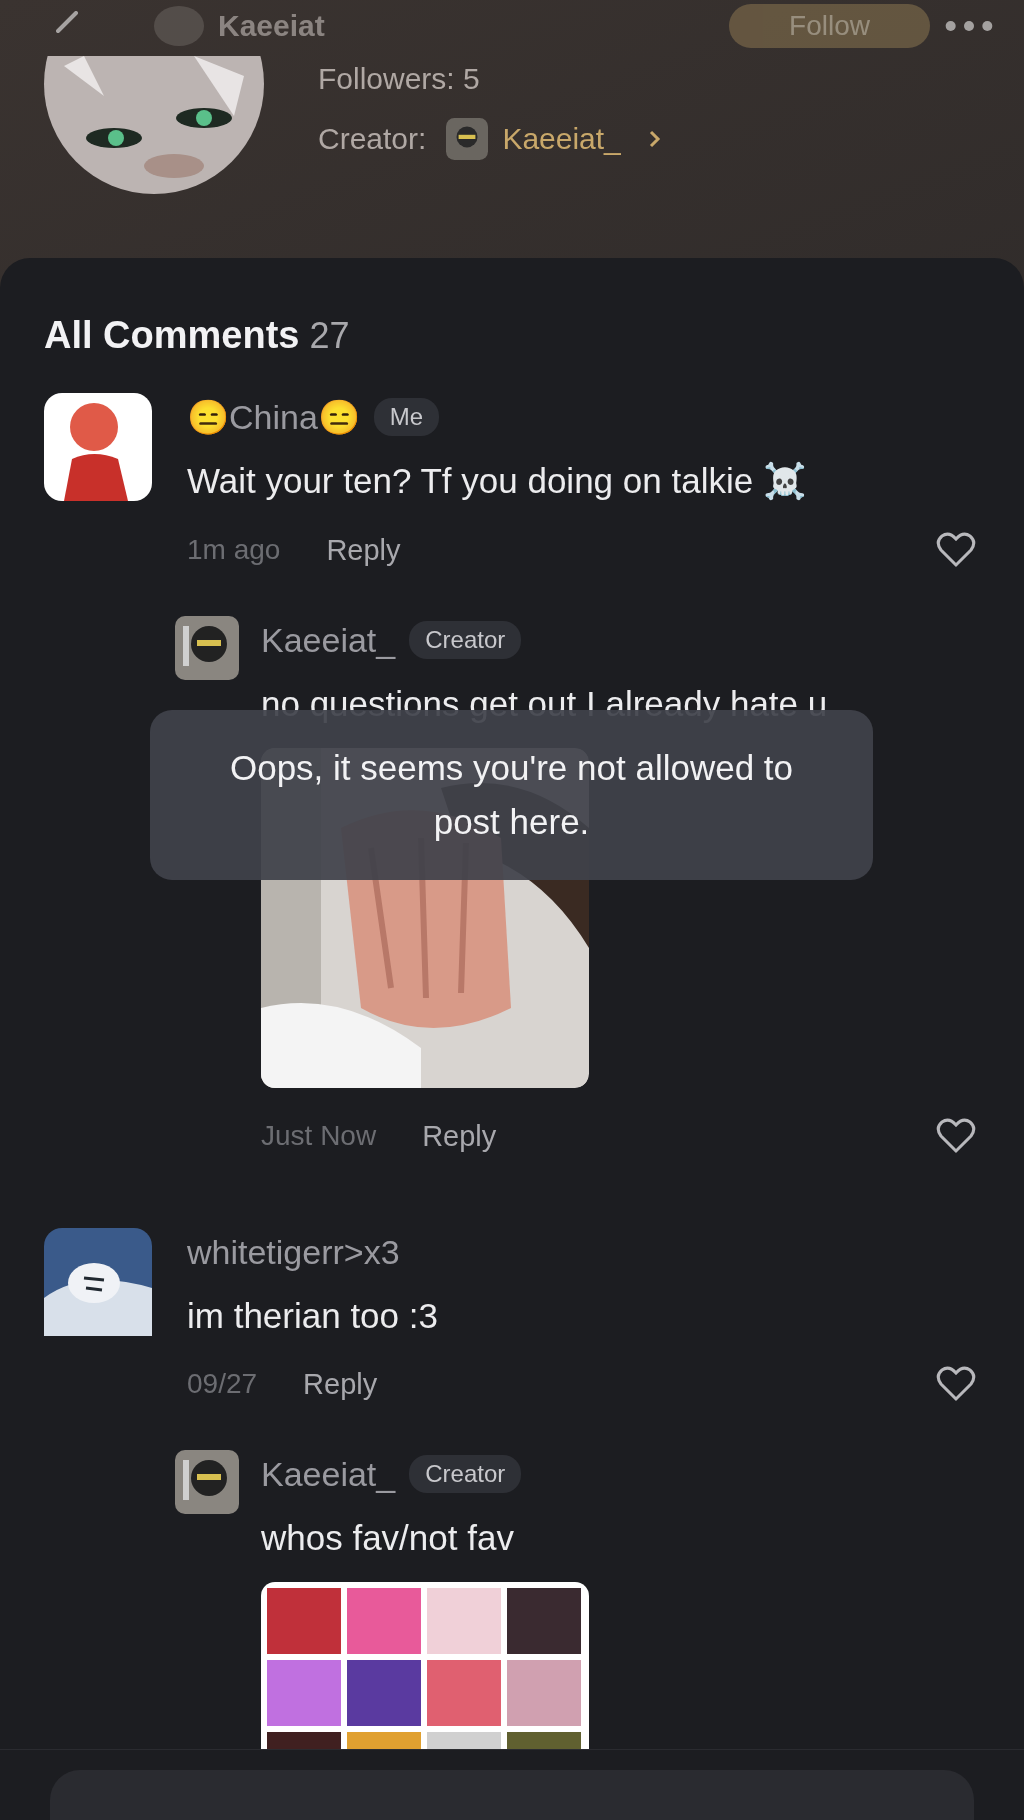 The width and height of the screenshot is (1024, 1820). Describe the element at coordinates (273, 417) in the screenshot. I see `username: 😑China😑` at that location.